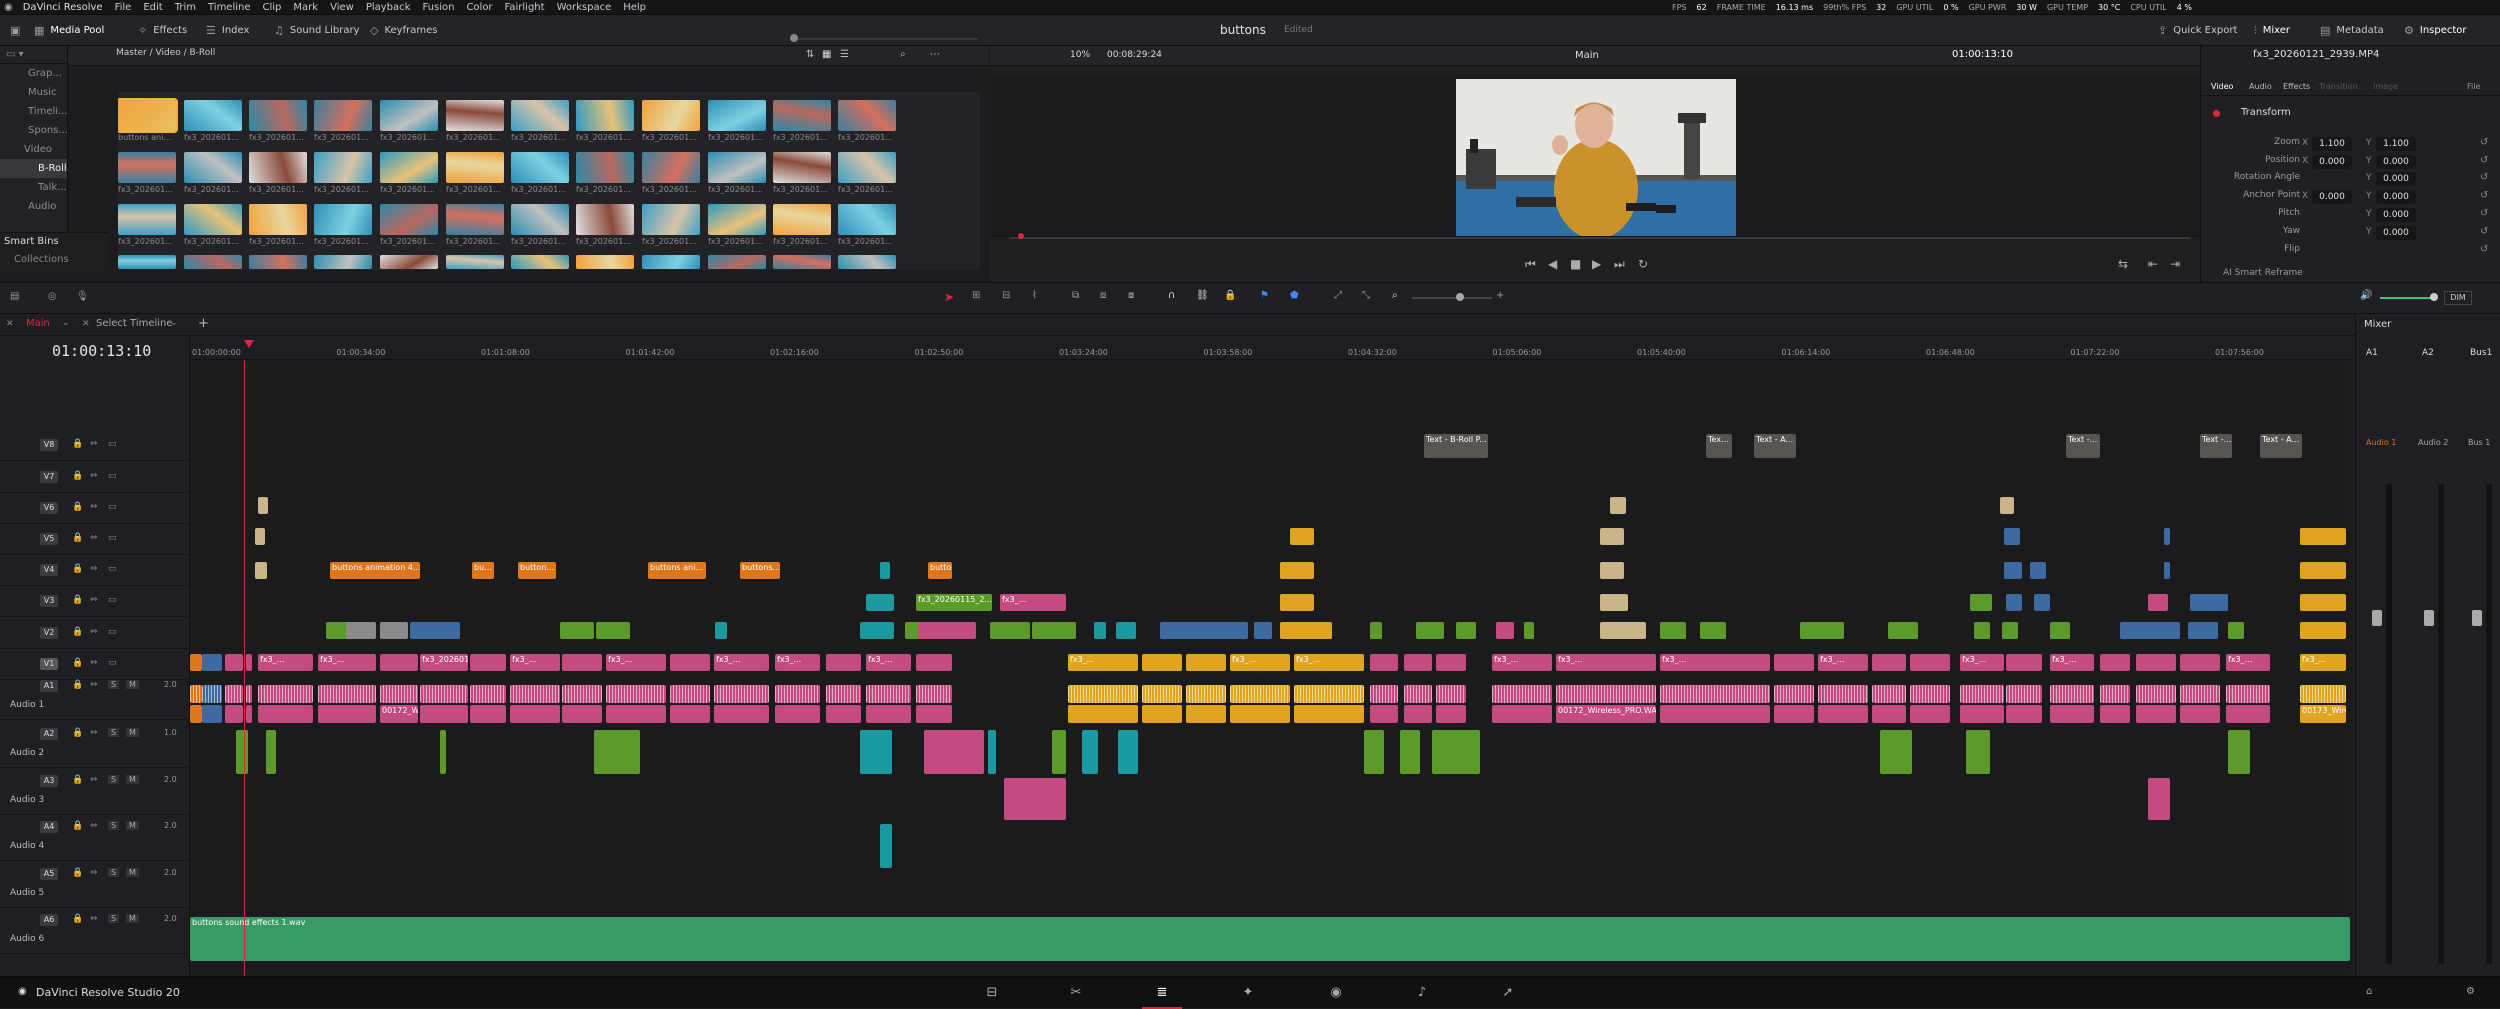 This screenshot has width=2500, height=1009. I want to click on search-icon: ⌕, so click(903, 54).